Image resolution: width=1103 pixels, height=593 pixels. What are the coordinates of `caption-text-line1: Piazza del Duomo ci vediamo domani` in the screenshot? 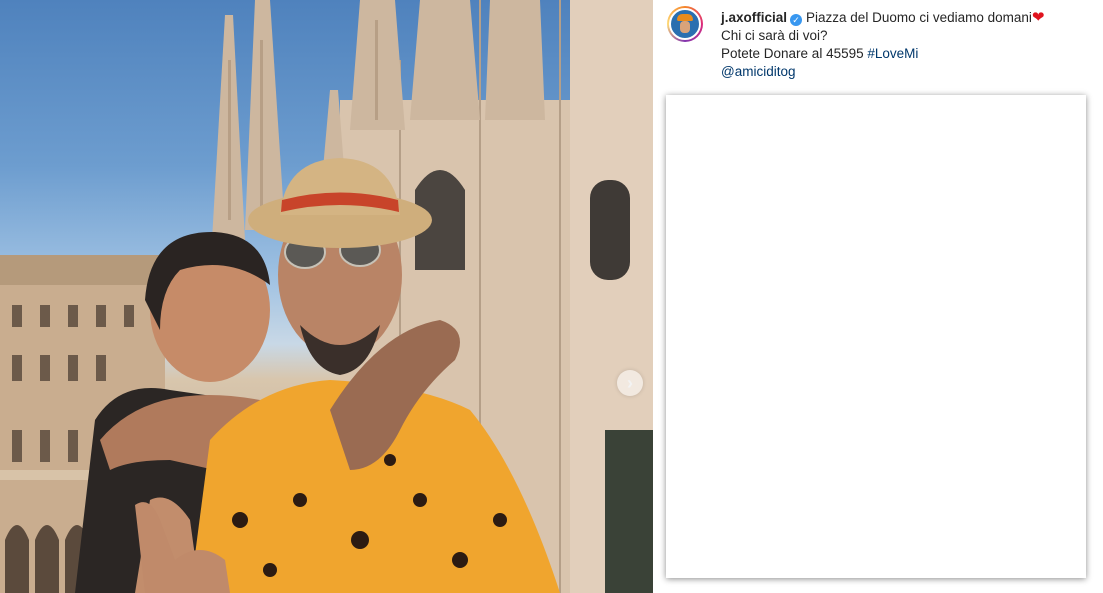 It's located at (919, 17).